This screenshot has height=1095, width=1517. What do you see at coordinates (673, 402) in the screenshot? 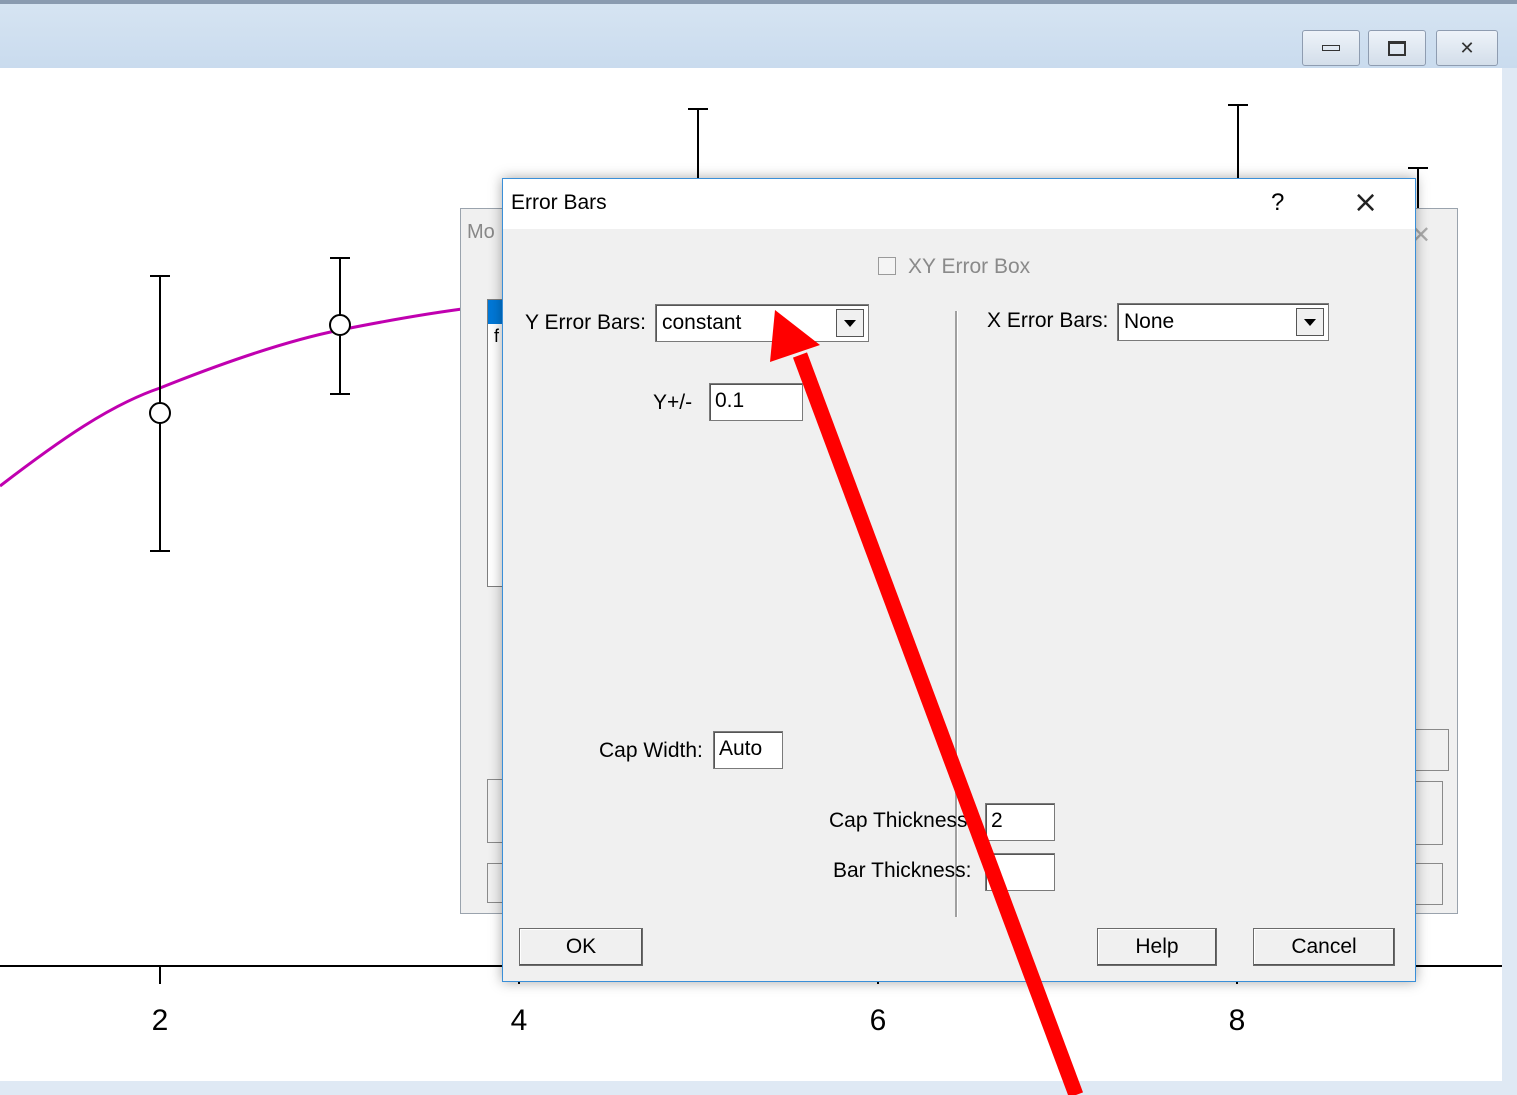
I see `y-plusminus-label: Y+/-` at bounding box center [673, 402].